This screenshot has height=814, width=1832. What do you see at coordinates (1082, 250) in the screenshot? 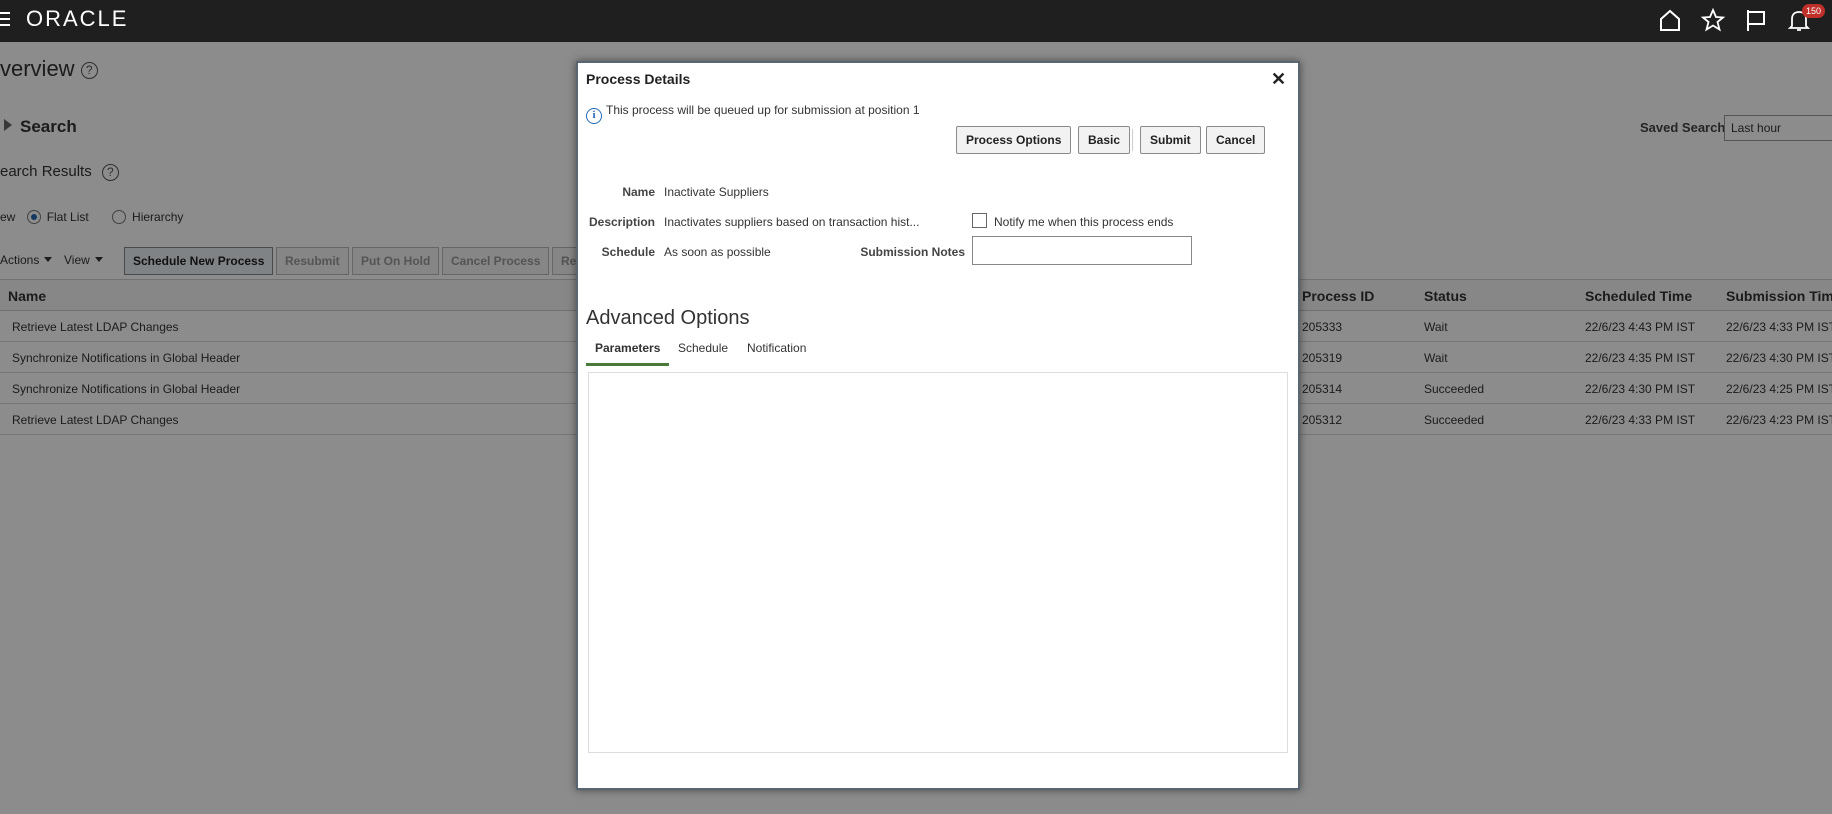
I see `submission-notes-input` at bounding box center [1082, 250].